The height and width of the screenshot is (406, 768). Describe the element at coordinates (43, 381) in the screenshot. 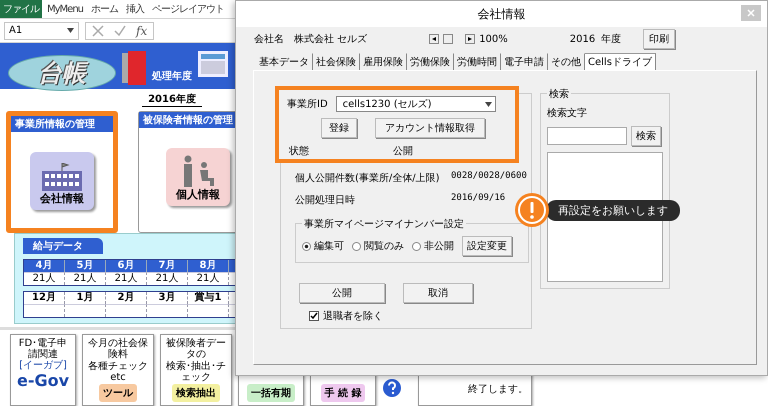

I see `egov-logo: e-Gov` at that location.